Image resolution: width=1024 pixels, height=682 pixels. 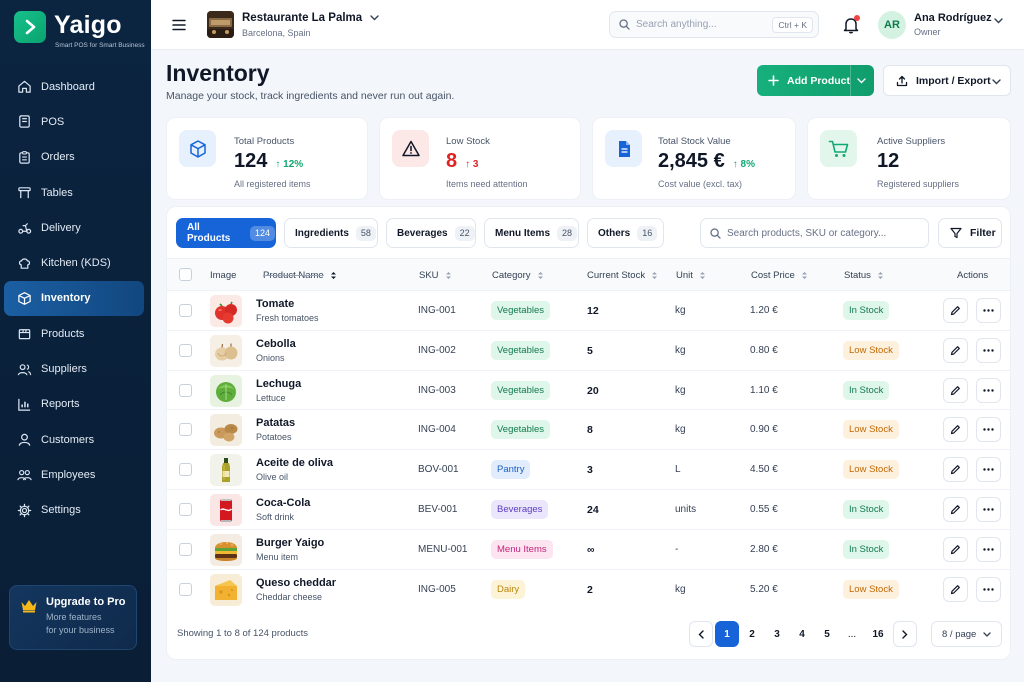 What do you see at coordinates (220, 24) in the screenshot?
I see `restaurant-thumbnail` at bounding box center [220, 24].